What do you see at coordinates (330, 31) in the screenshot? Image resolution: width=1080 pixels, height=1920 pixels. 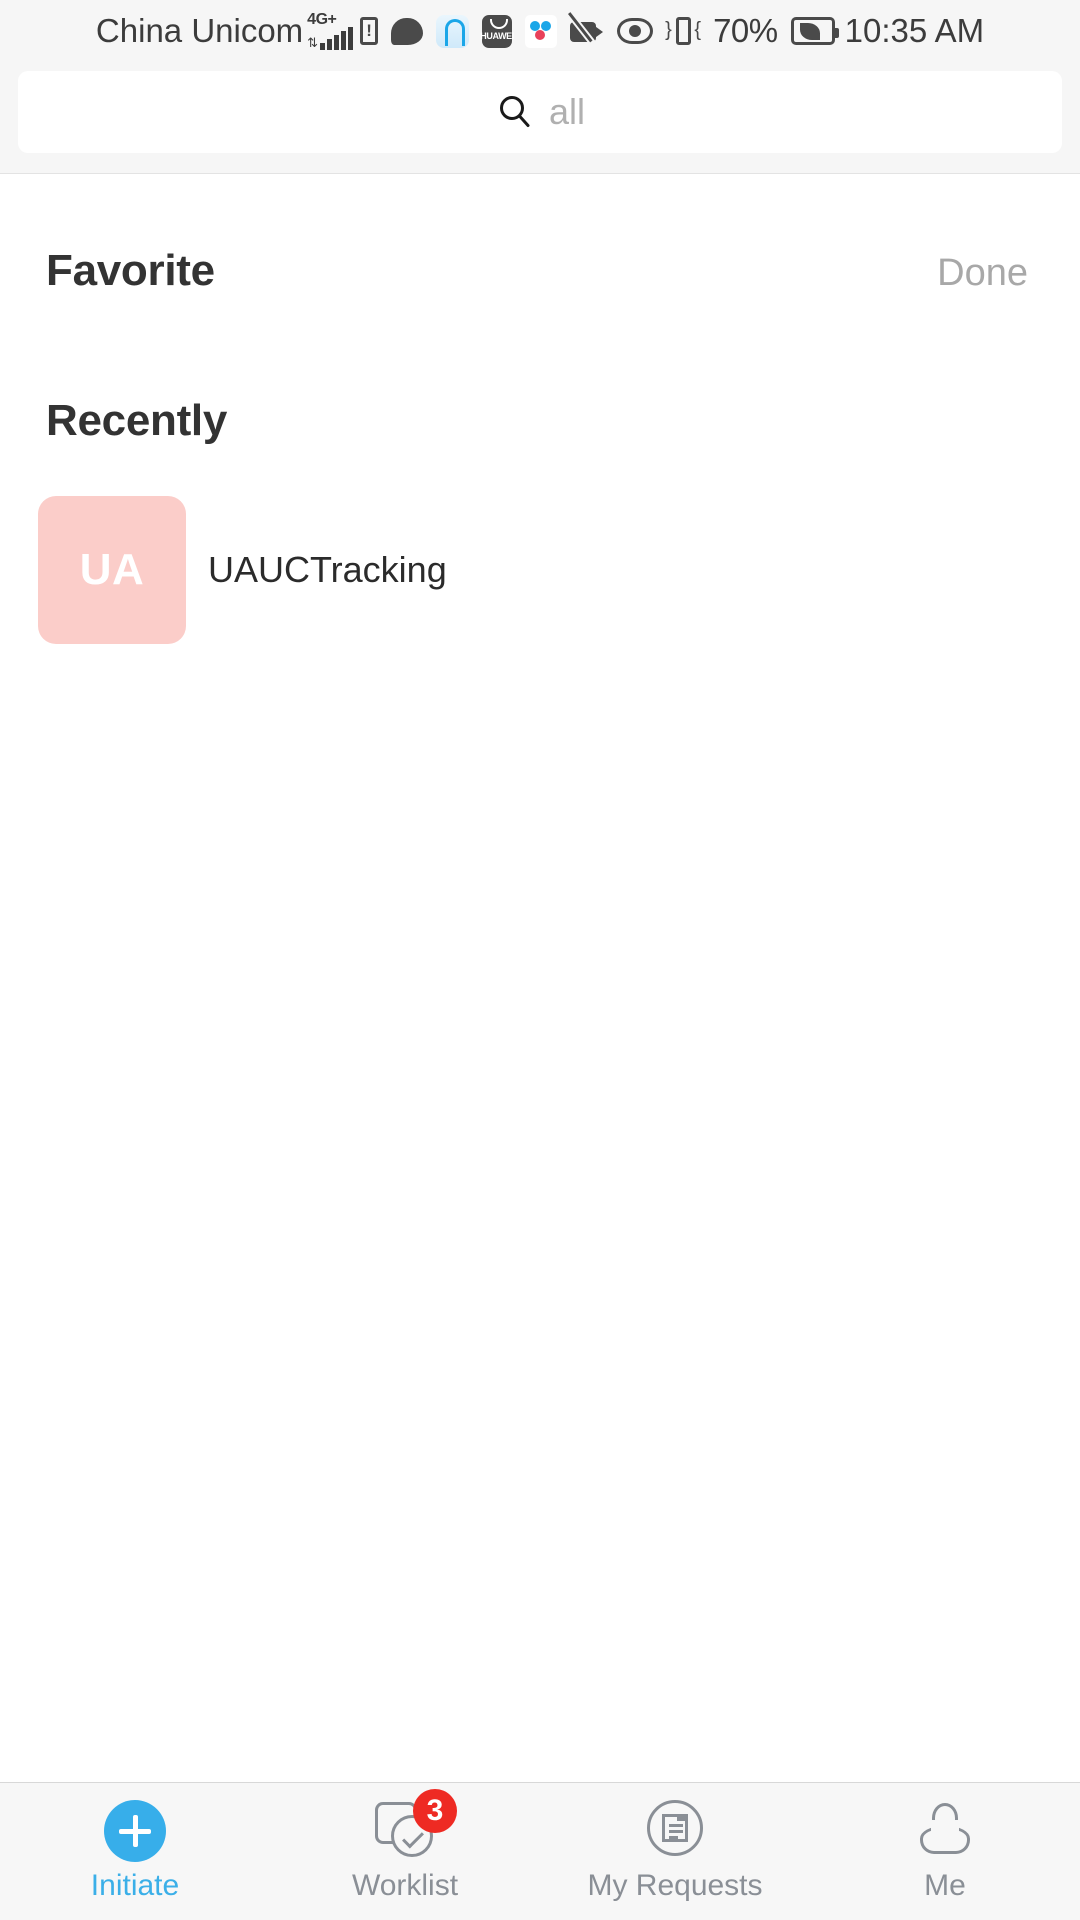 I see `network-4g-signal-icon: 4G+ ⇅` at bounding box center [330, 31].